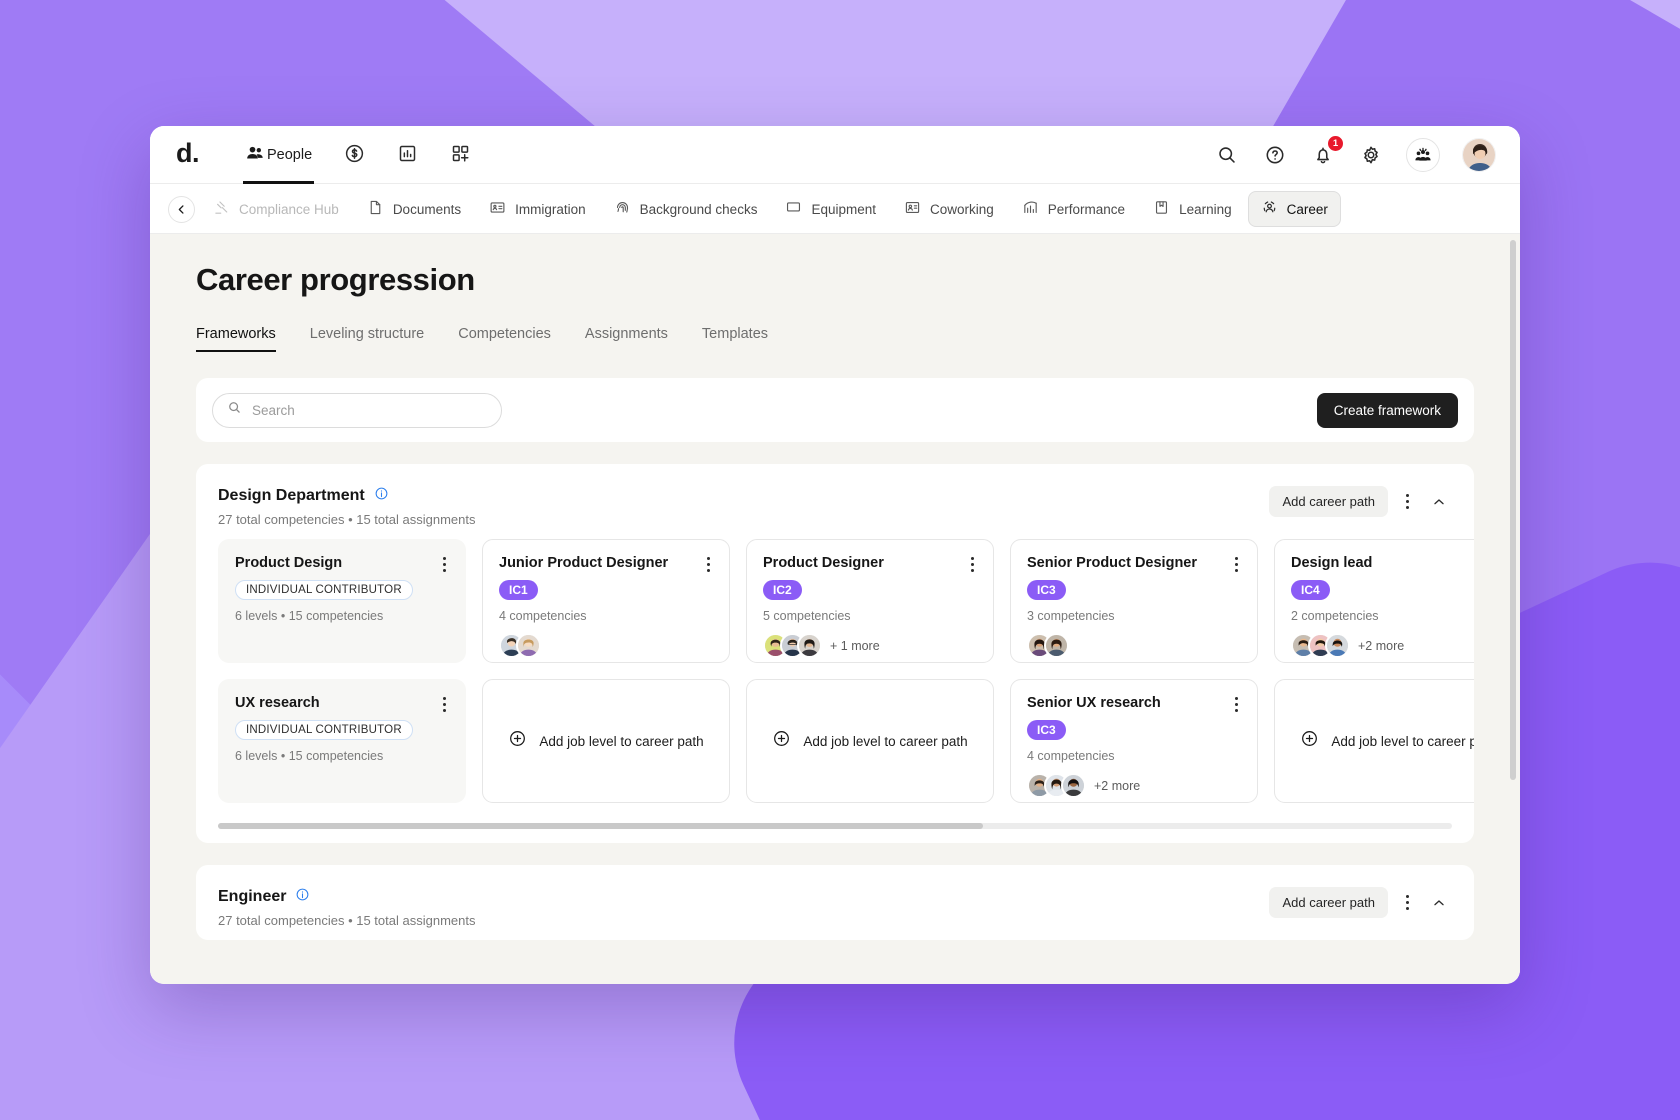 This screenshot has height=1120, width=1680. I want to click on horizontal-scrollbar, so click(835, 826).